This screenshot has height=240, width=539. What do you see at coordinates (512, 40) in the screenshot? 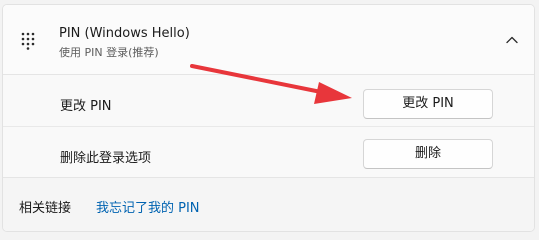
I see `chevron-up-icon` at bounding box center [512, 40].